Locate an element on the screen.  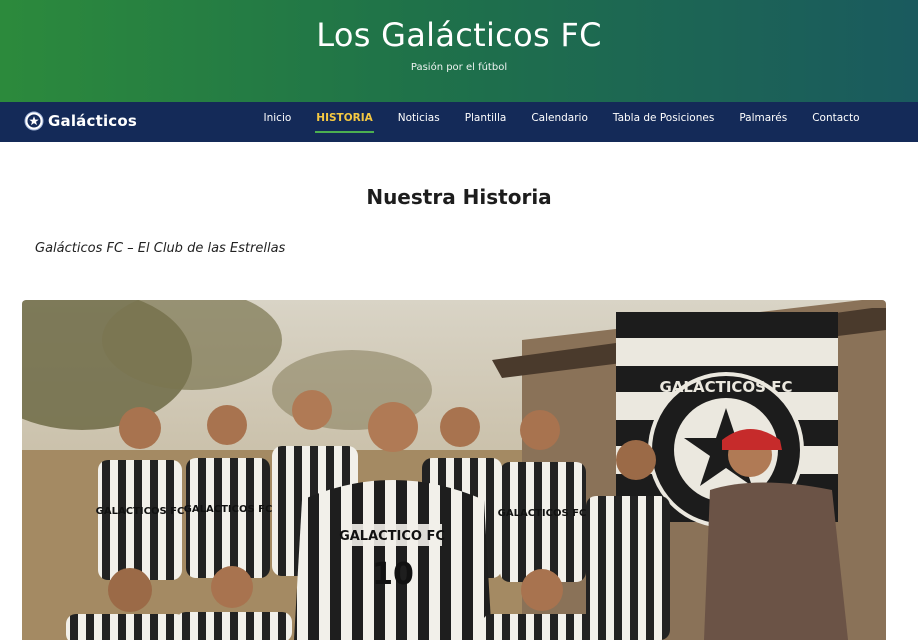
site-subtitle: Pasión por el fútbol is located at coordinates (459, 67).